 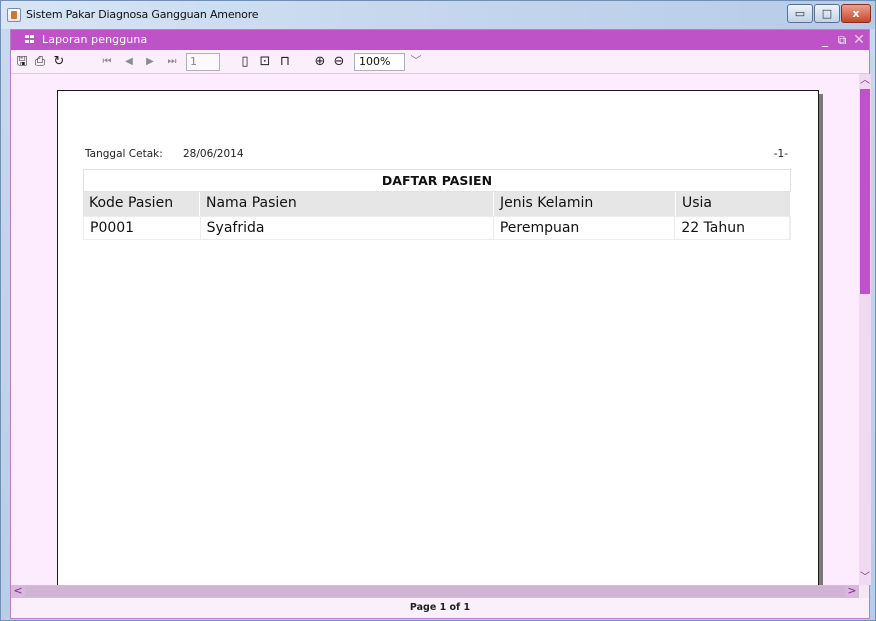 What do you see at coordinates (347, 204) in the screenshot?
I see `column-header-nama: Nama Pasien` at bounding box center [347, 204].